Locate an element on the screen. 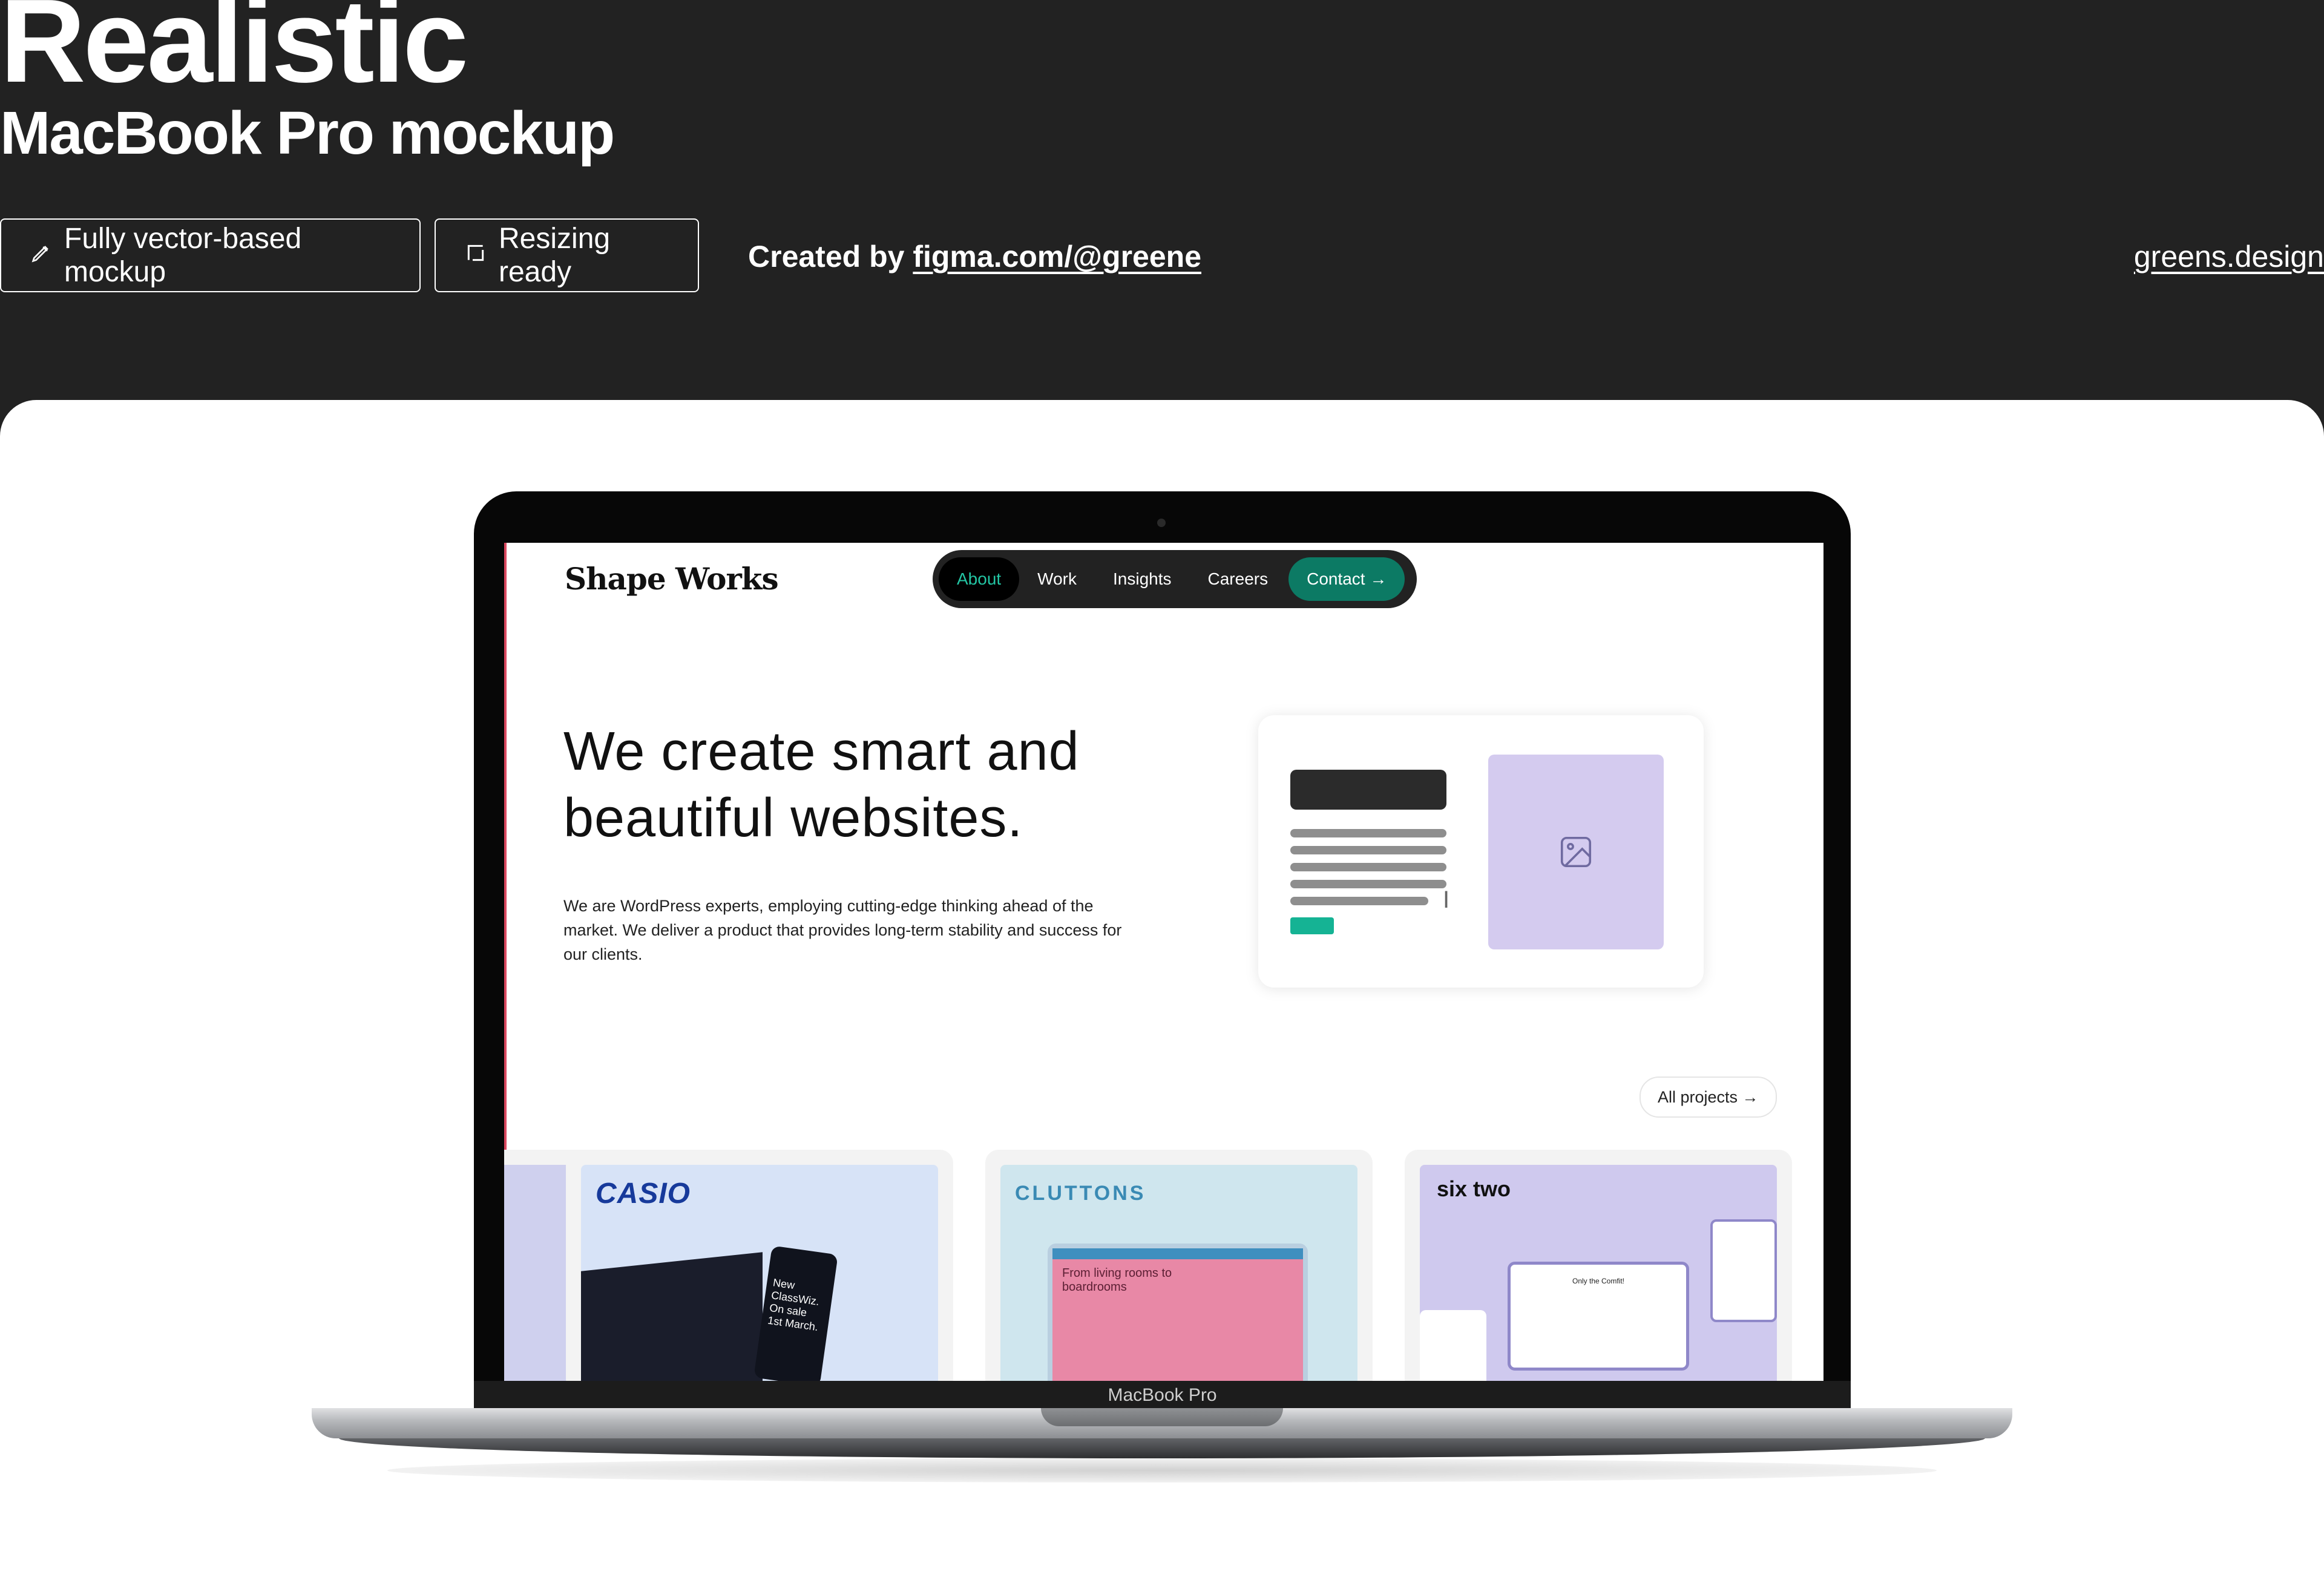  project-brand: CASIO is located at coordinates (643, 1194).